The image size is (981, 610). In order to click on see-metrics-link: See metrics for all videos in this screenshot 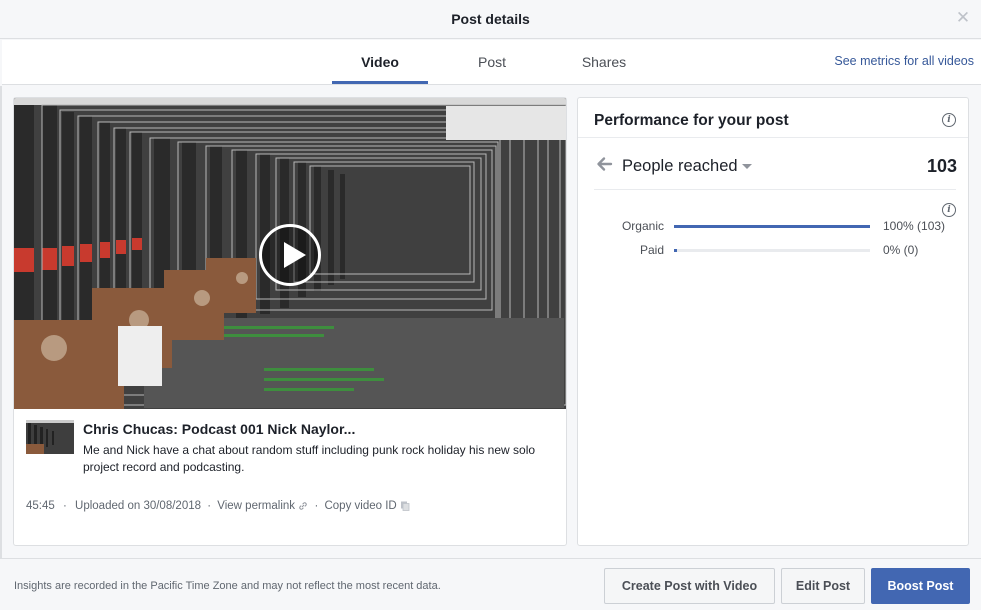, I will do `click(904, 61)`.